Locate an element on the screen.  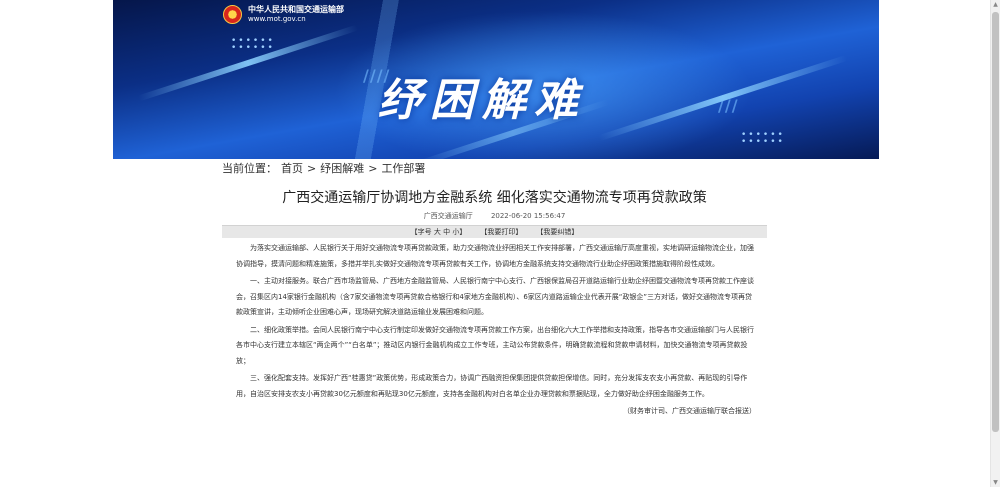
banner-title: 纾困解难 is located at coordinates (482, 100).